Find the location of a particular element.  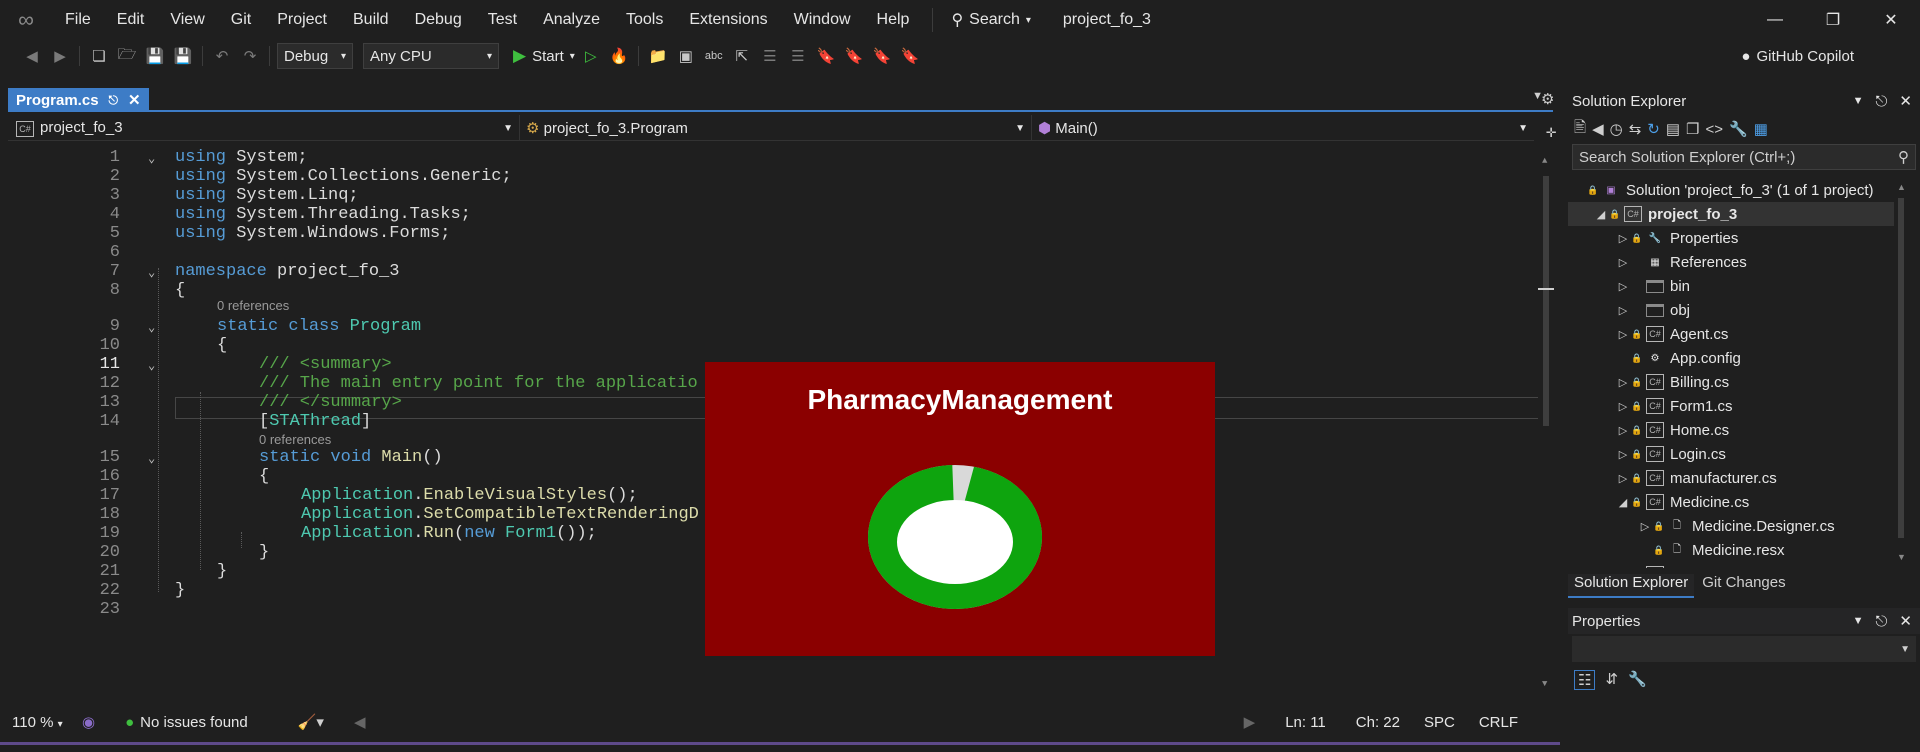

show-all-files-icon: ❐ is located at coordinates (1692, 129).